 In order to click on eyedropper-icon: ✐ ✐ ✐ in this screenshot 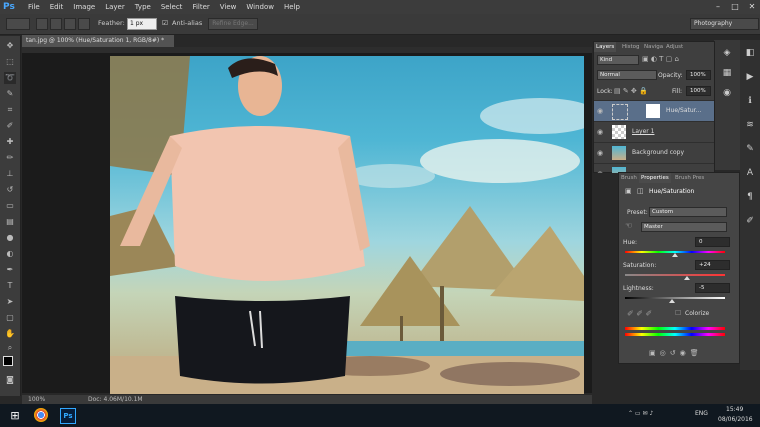, I will do `click(639, 313)`.